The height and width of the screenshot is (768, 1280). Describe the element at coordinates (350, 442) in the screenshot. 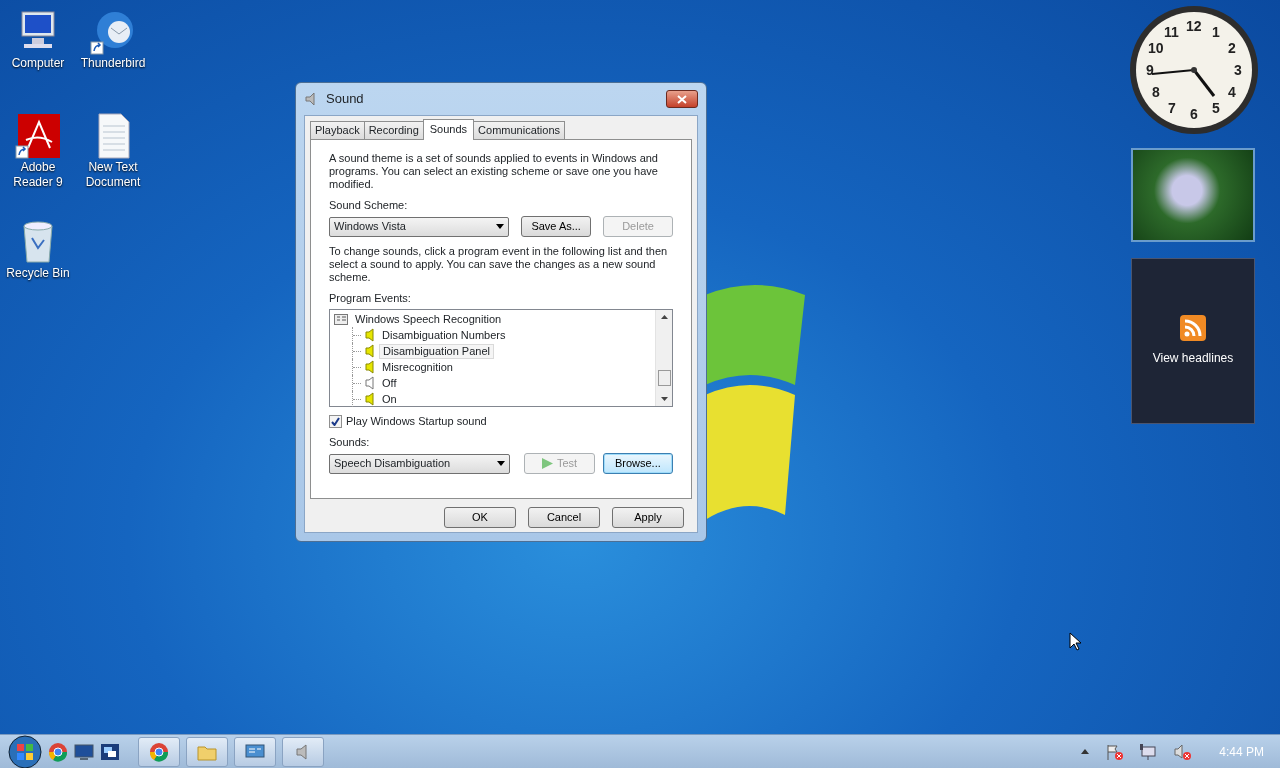

I see `field-label: Sounds:` at that location.